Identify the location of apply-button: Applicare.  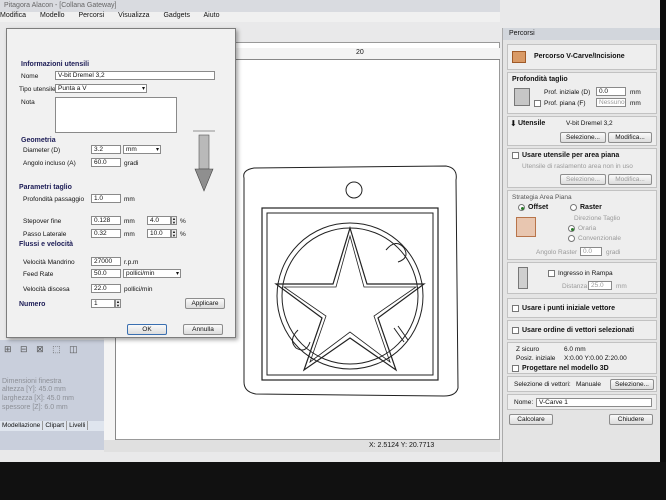
(205, 303).